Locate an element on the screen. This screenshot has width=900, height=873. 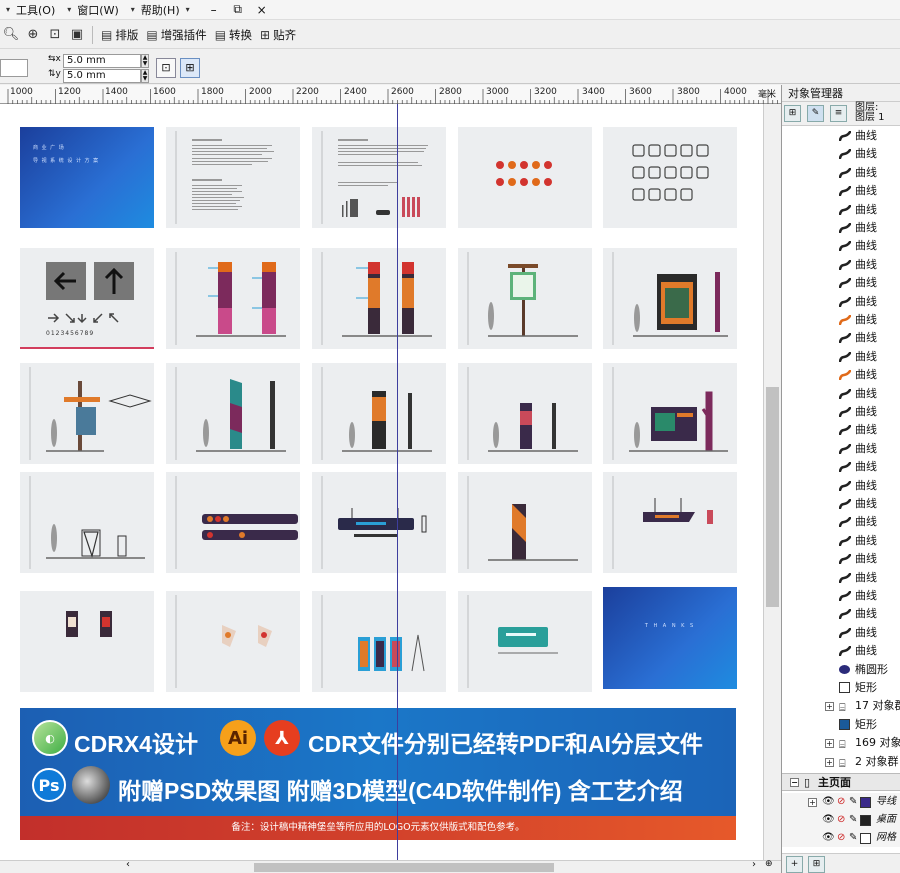
edit-across-layers-icon: ✎ is located at coordinates (815, 113).